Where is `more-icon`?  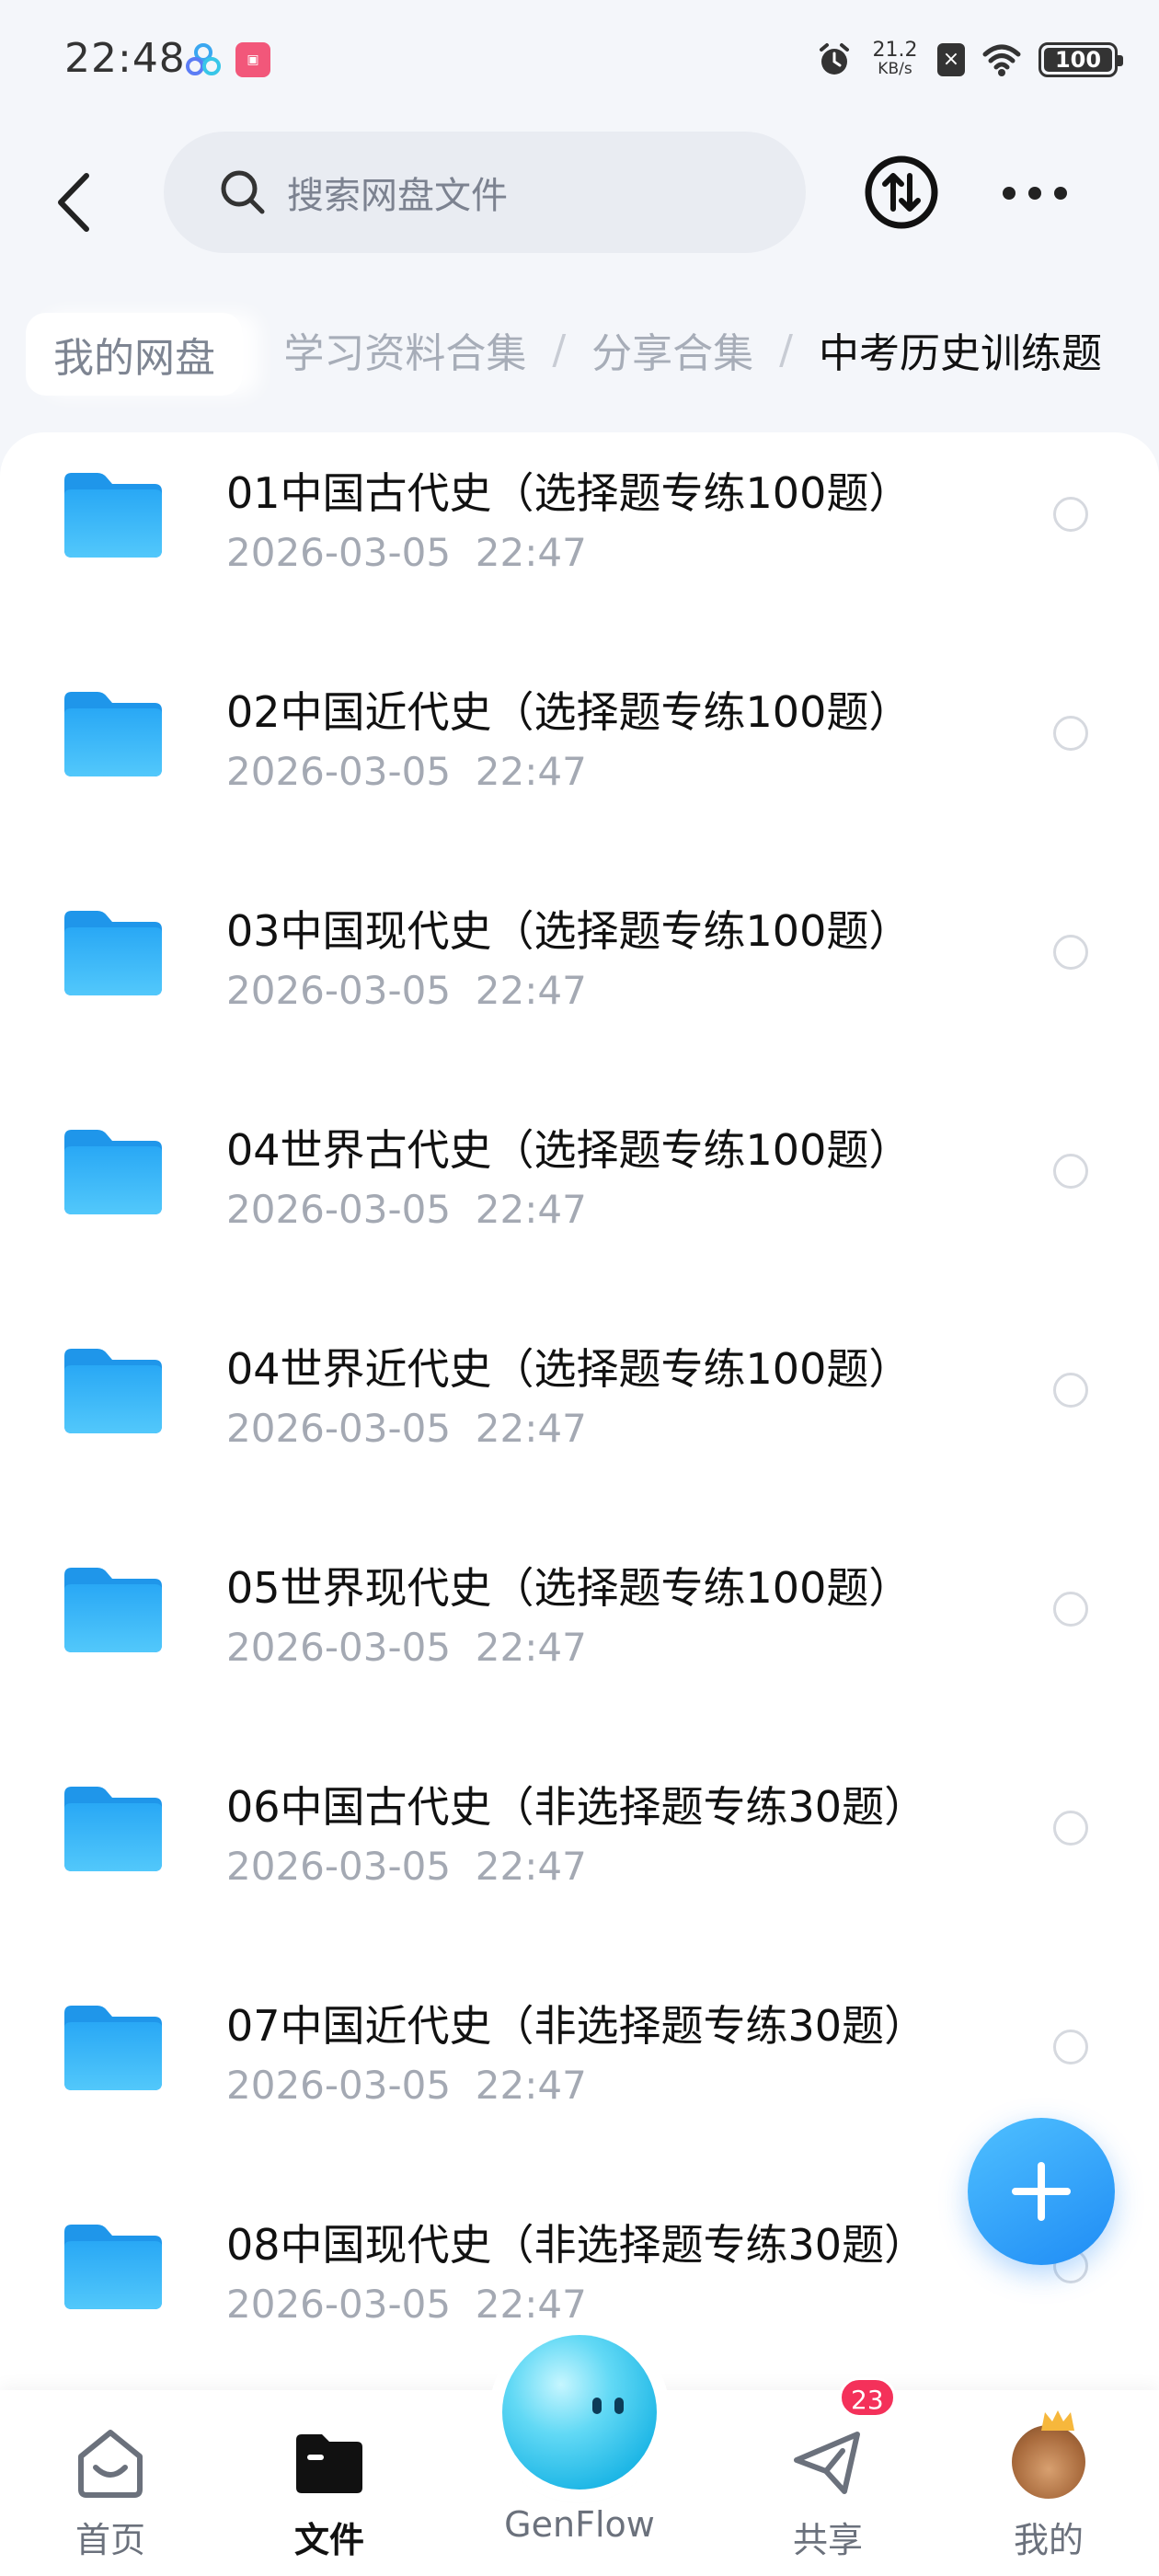 more-icon is located at coordinates (1009, 193).